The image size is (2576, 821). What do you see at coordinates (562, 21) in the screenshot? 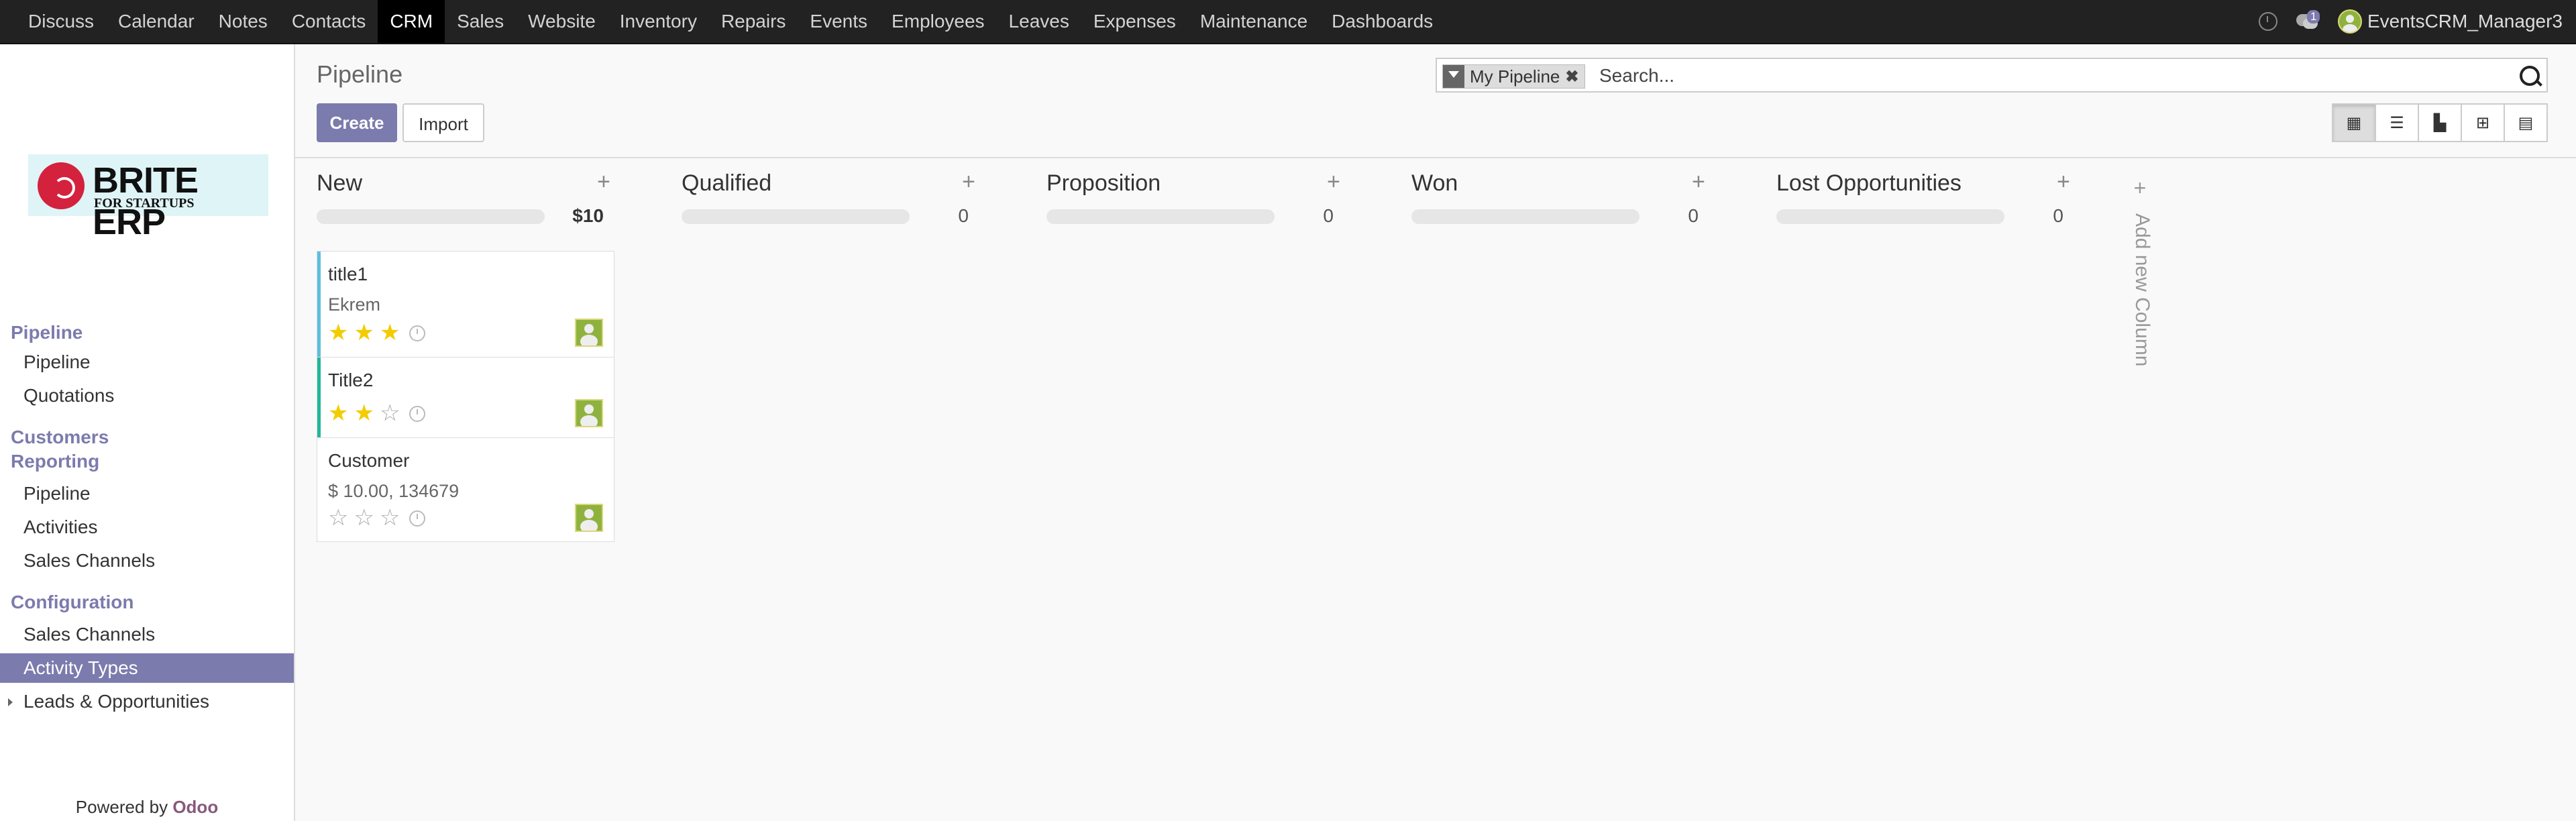
I see `menu-website: Website` at bounding box center [562, 21].